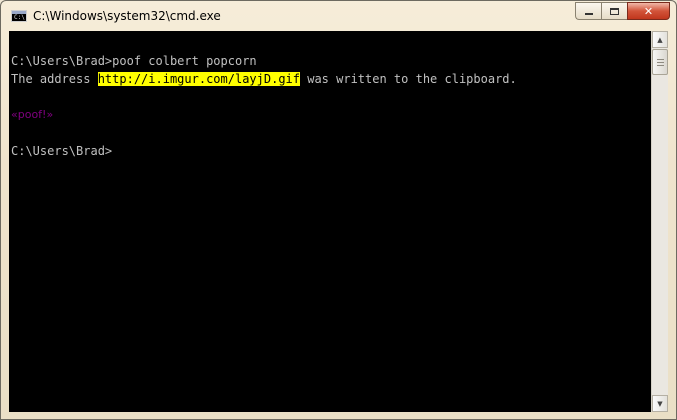 Image resolution: width=677 pixels, height=420 pixels. Describe the element at coordinates (408, 79) in the screenshot. I see `output-suffix: was written to the clipboard.` at that location.